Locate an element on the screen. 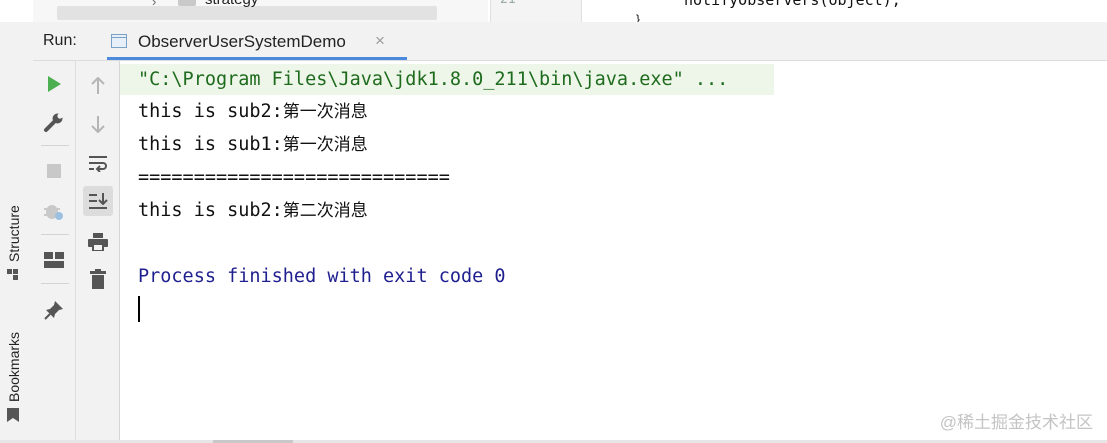 This screenshot has width=1107, height=443. run-toolbar-primary is located at coordinates (54, 252).